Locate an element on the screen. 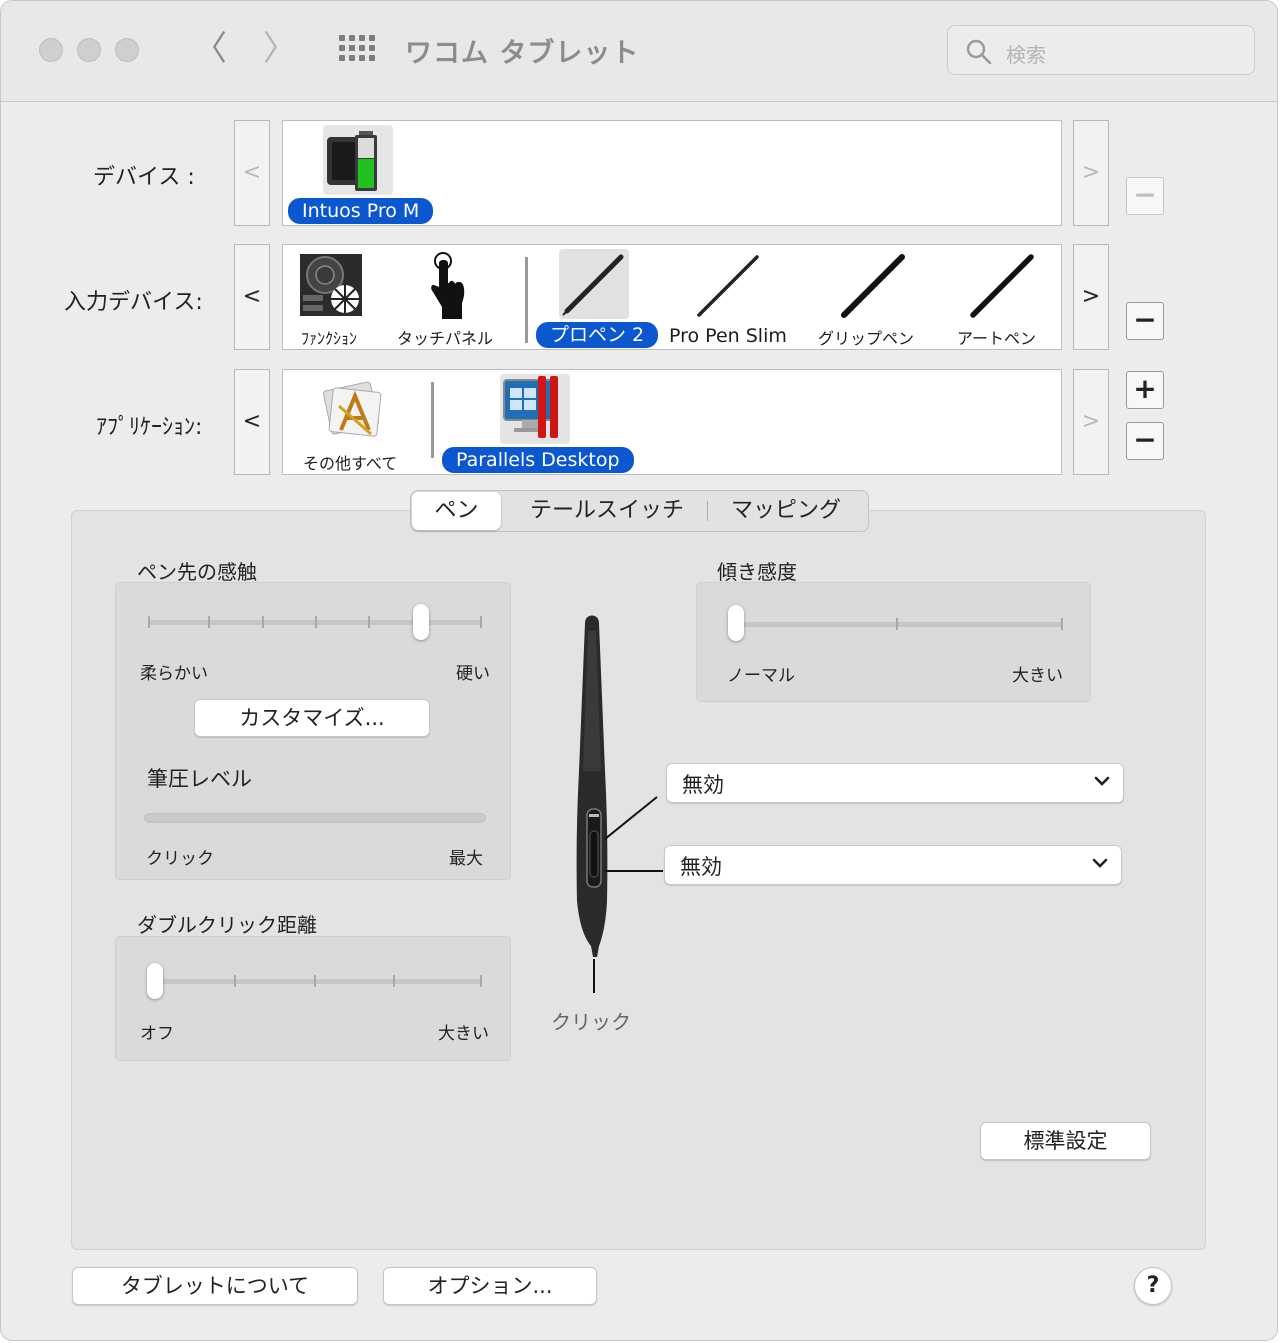  minimize-window-button is located at coordinates (89, 50).